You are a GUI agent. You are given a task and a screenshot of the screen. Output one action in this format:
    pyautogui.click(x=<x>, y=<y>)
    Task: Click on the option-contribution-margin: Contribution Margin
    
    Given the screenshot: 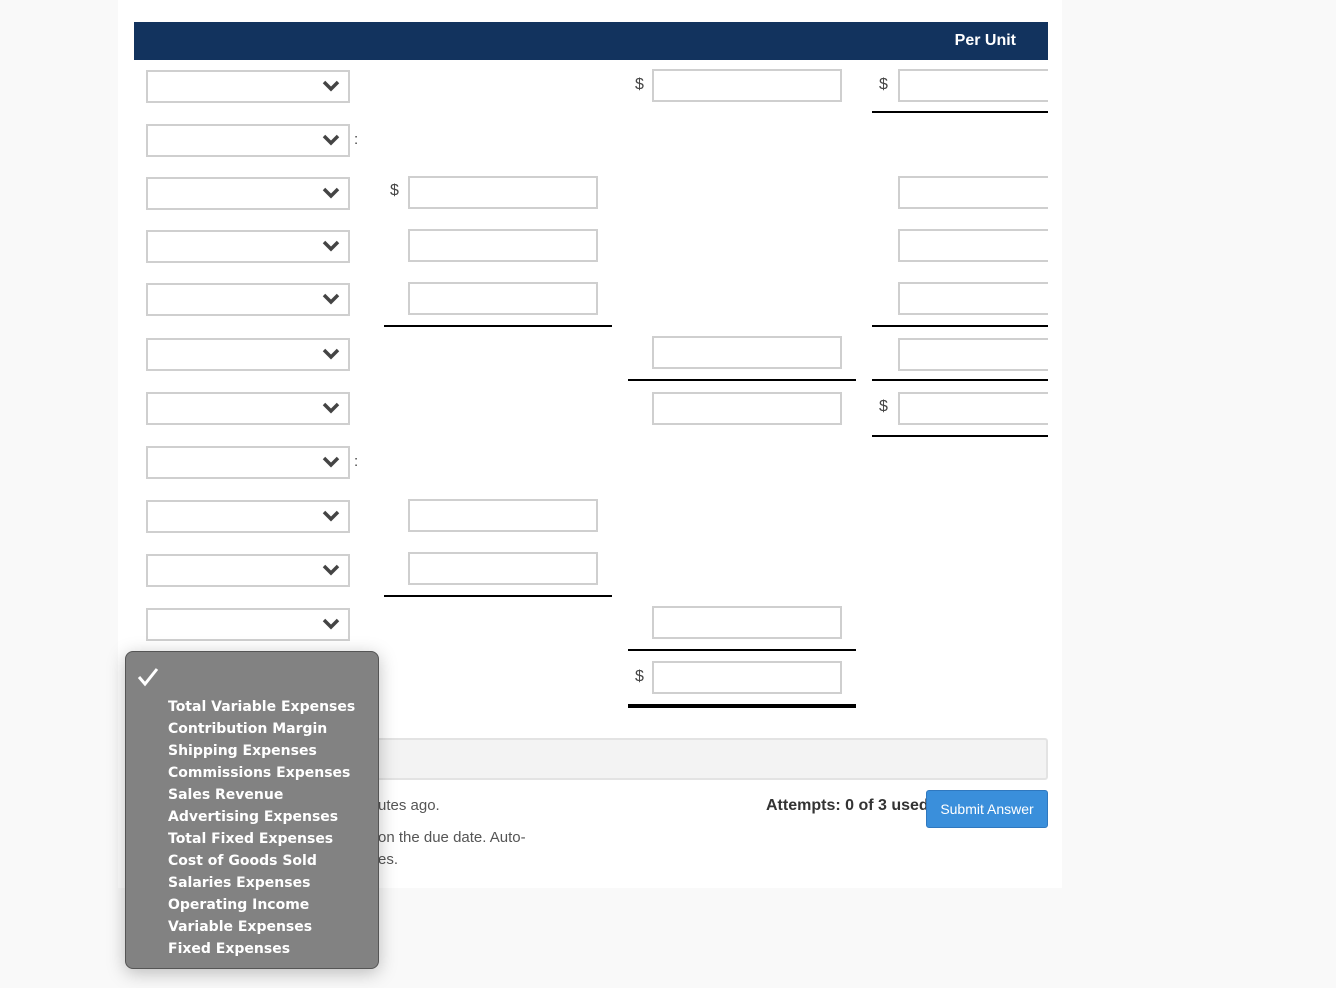 What is the action you would take?
    pyautogui.click(x=261, y=729)
    